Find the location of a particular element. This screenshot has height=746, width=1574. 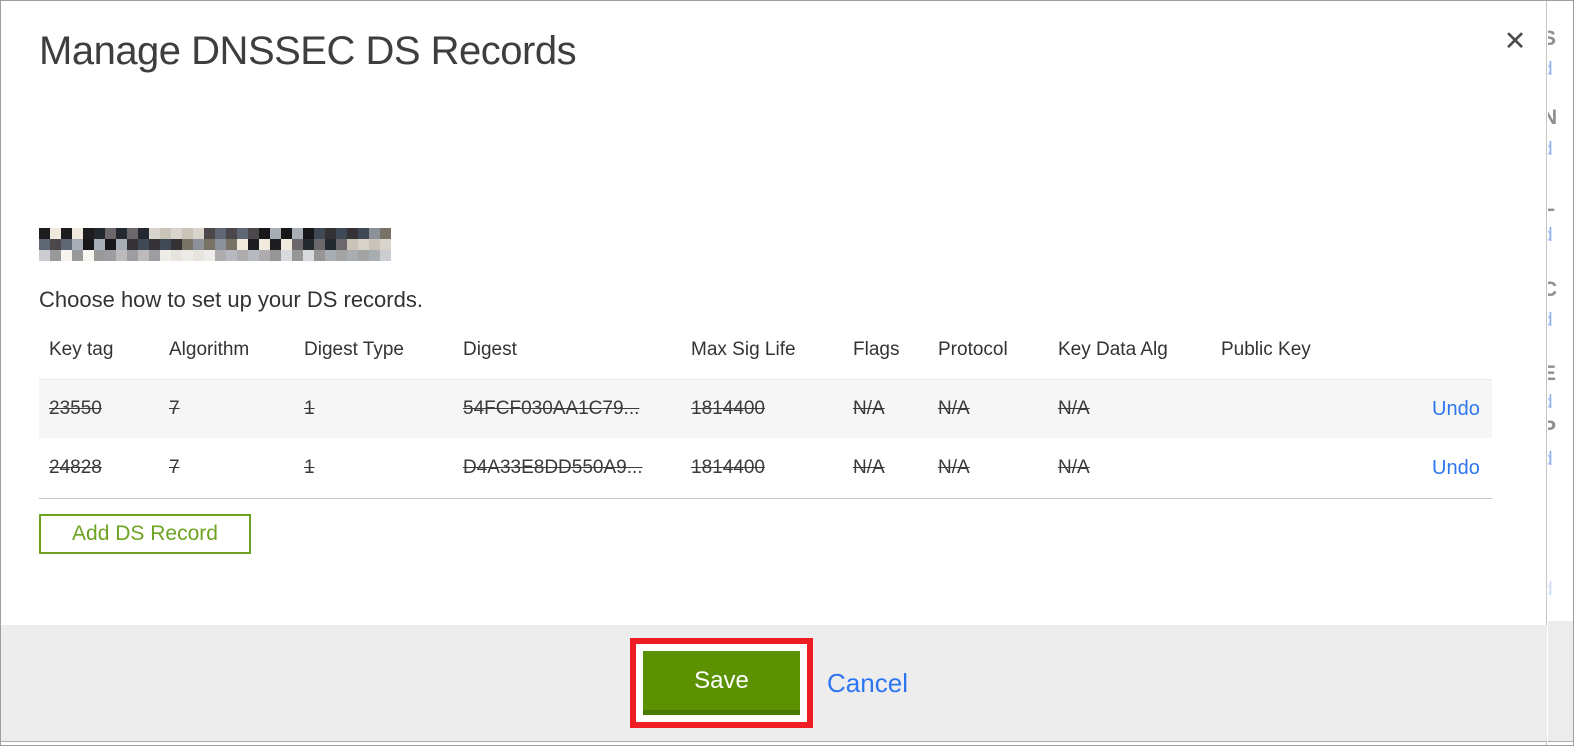

close-icon: ✕ is located at coordinates (1515, 41).